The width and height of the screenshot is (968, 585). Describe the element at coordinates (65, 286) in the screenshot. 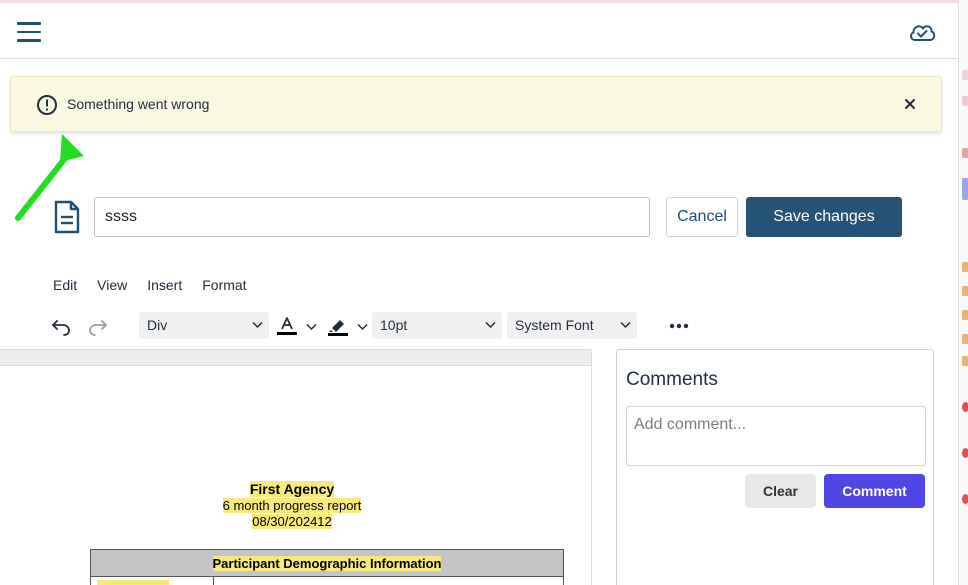

I see `menu-edit: Edit` at that location.